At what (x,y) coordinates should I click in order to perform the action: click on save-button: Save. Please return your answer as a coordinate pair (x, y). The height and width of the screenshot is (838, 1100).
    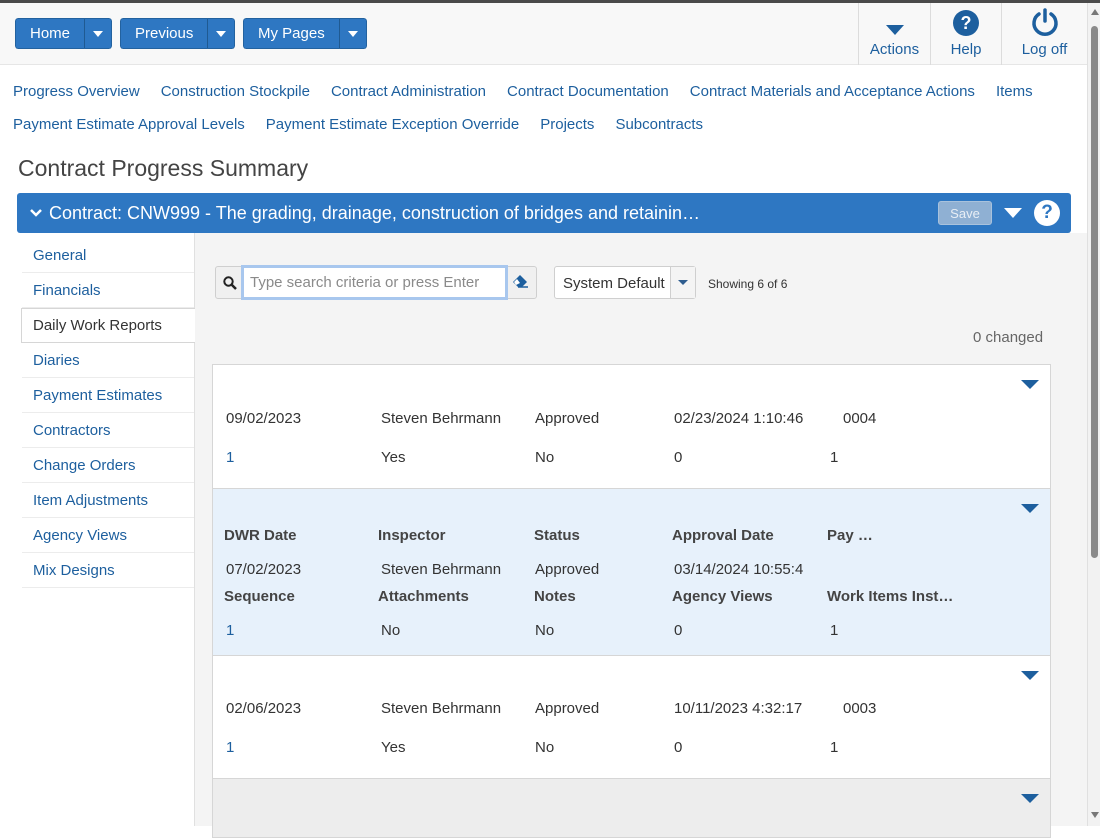
    Looking at the image, I should click on (965, 213).